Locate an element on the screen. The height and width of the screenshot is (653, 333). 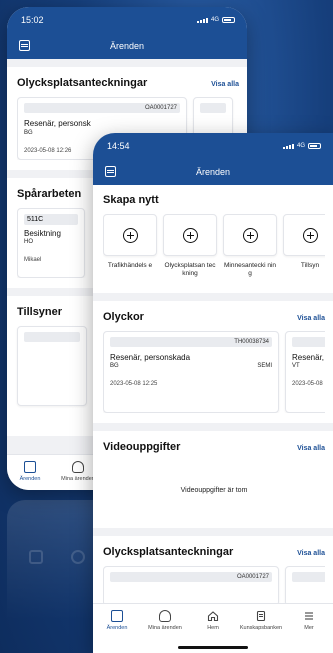
reflection-edit-icon is located at coordinates (36, 557).